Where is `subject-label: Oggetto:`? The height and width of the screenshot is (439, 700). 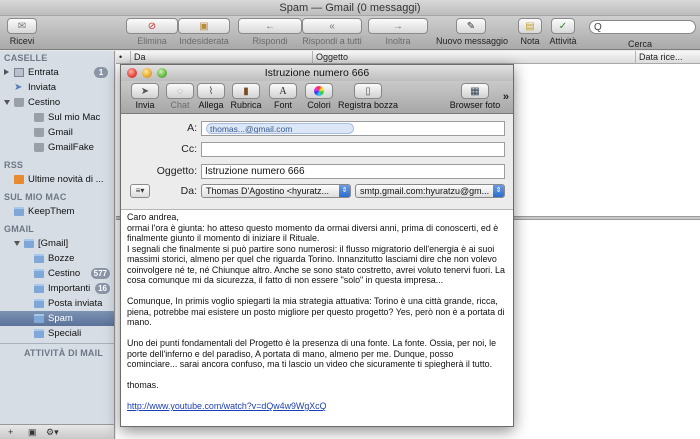
subject-label: Oggetto: is located at coordinates (176, 171).